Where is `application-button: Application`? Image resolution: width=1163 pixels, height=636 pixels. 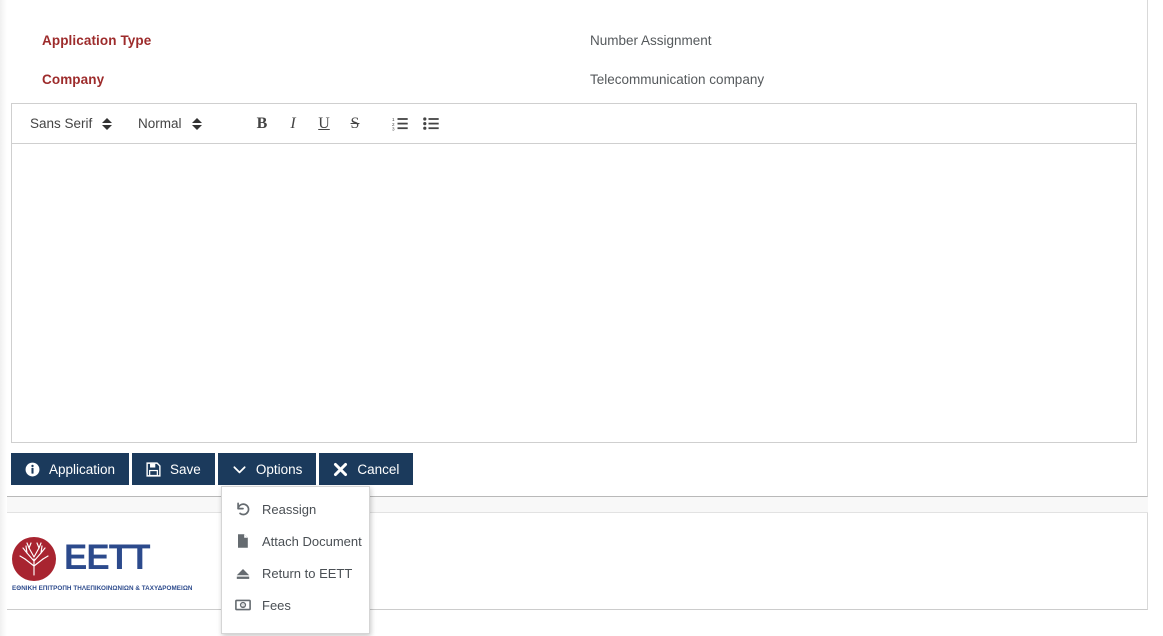
application-button: Application is located at coordinates (70, 469).